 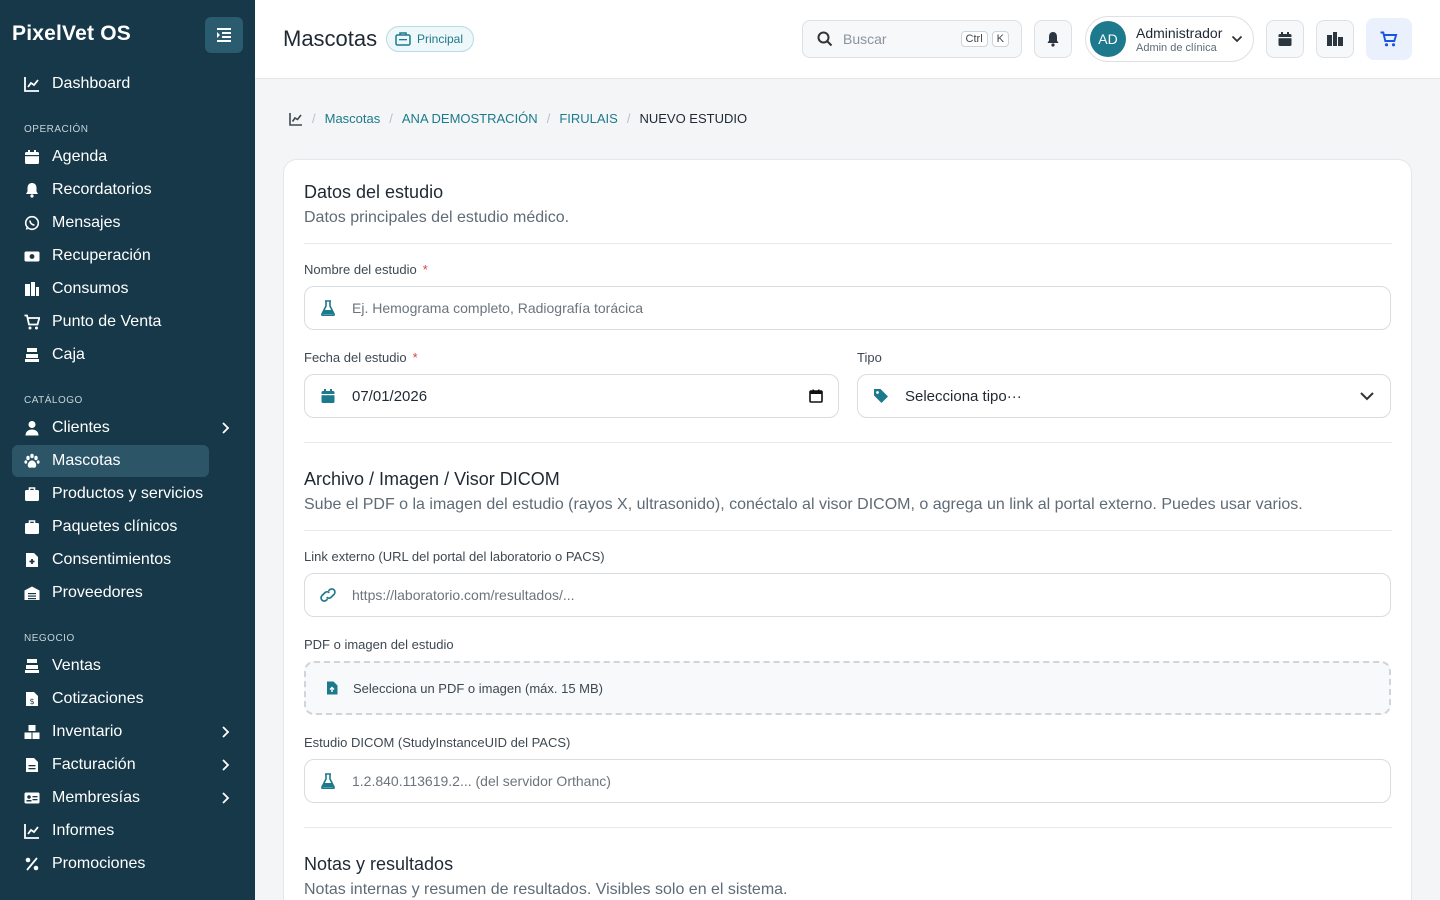 I want to click on sidebar-item-recuperacion: Recuperación, so click(x=110, y=256).